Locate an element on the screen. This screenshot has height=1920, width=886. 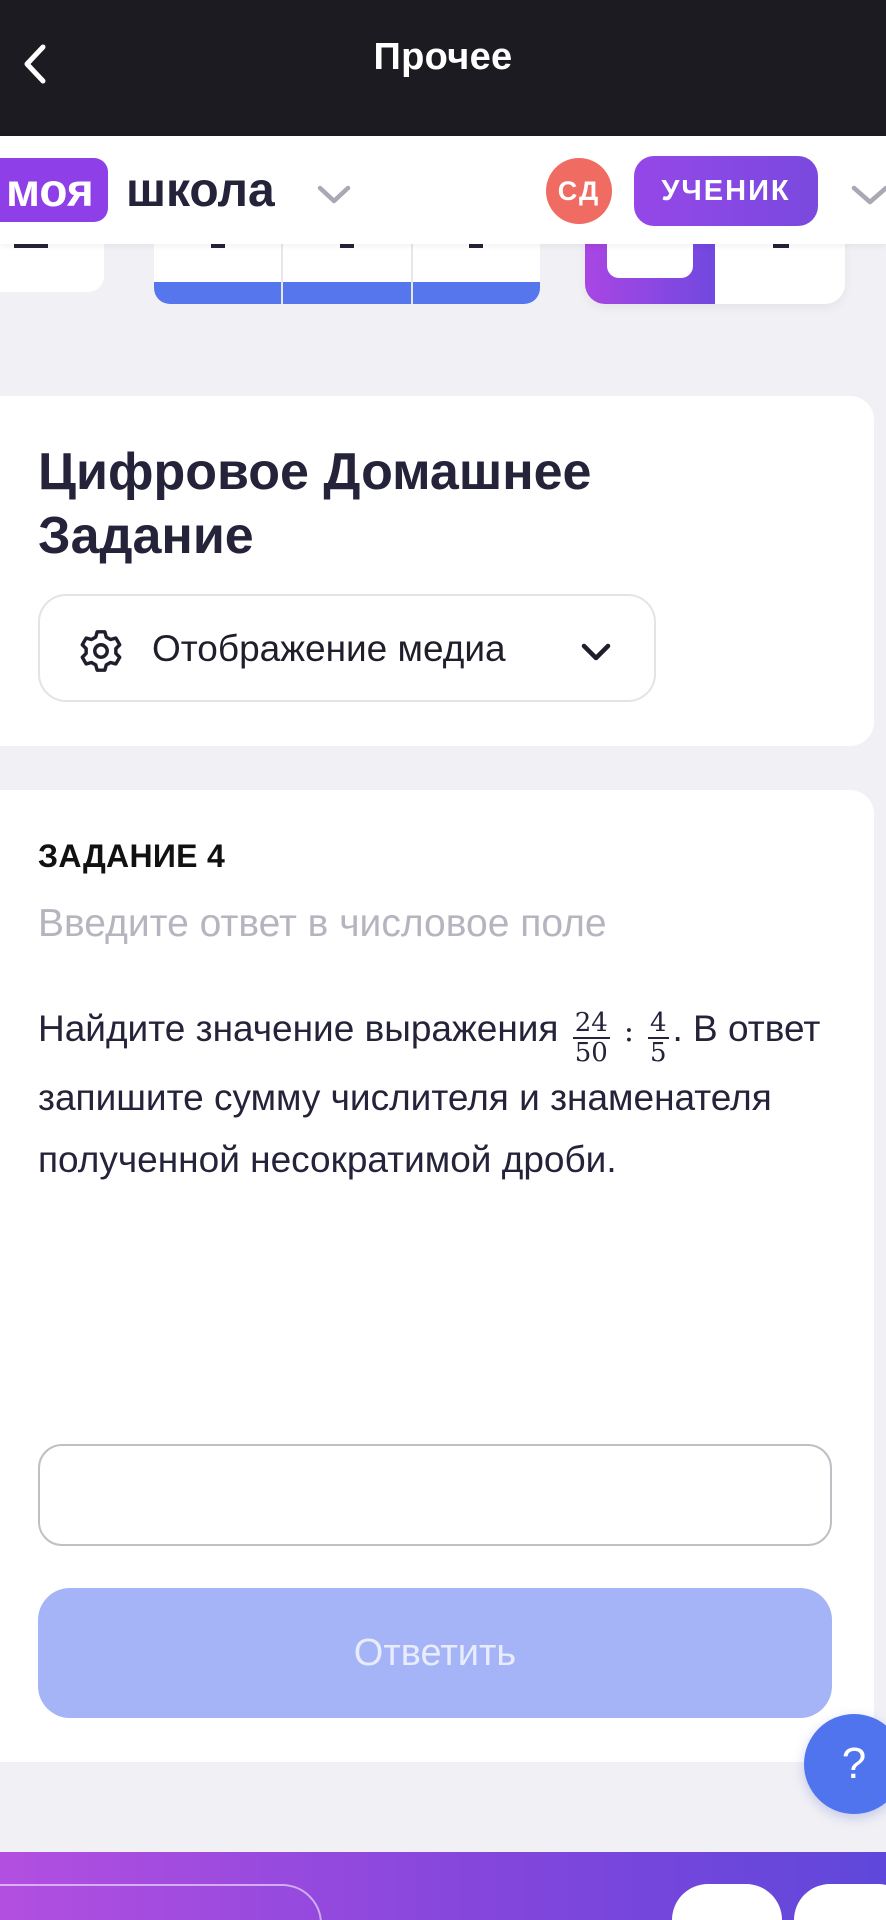
fraction-2: 45 is located at coordinates (658, 1038).